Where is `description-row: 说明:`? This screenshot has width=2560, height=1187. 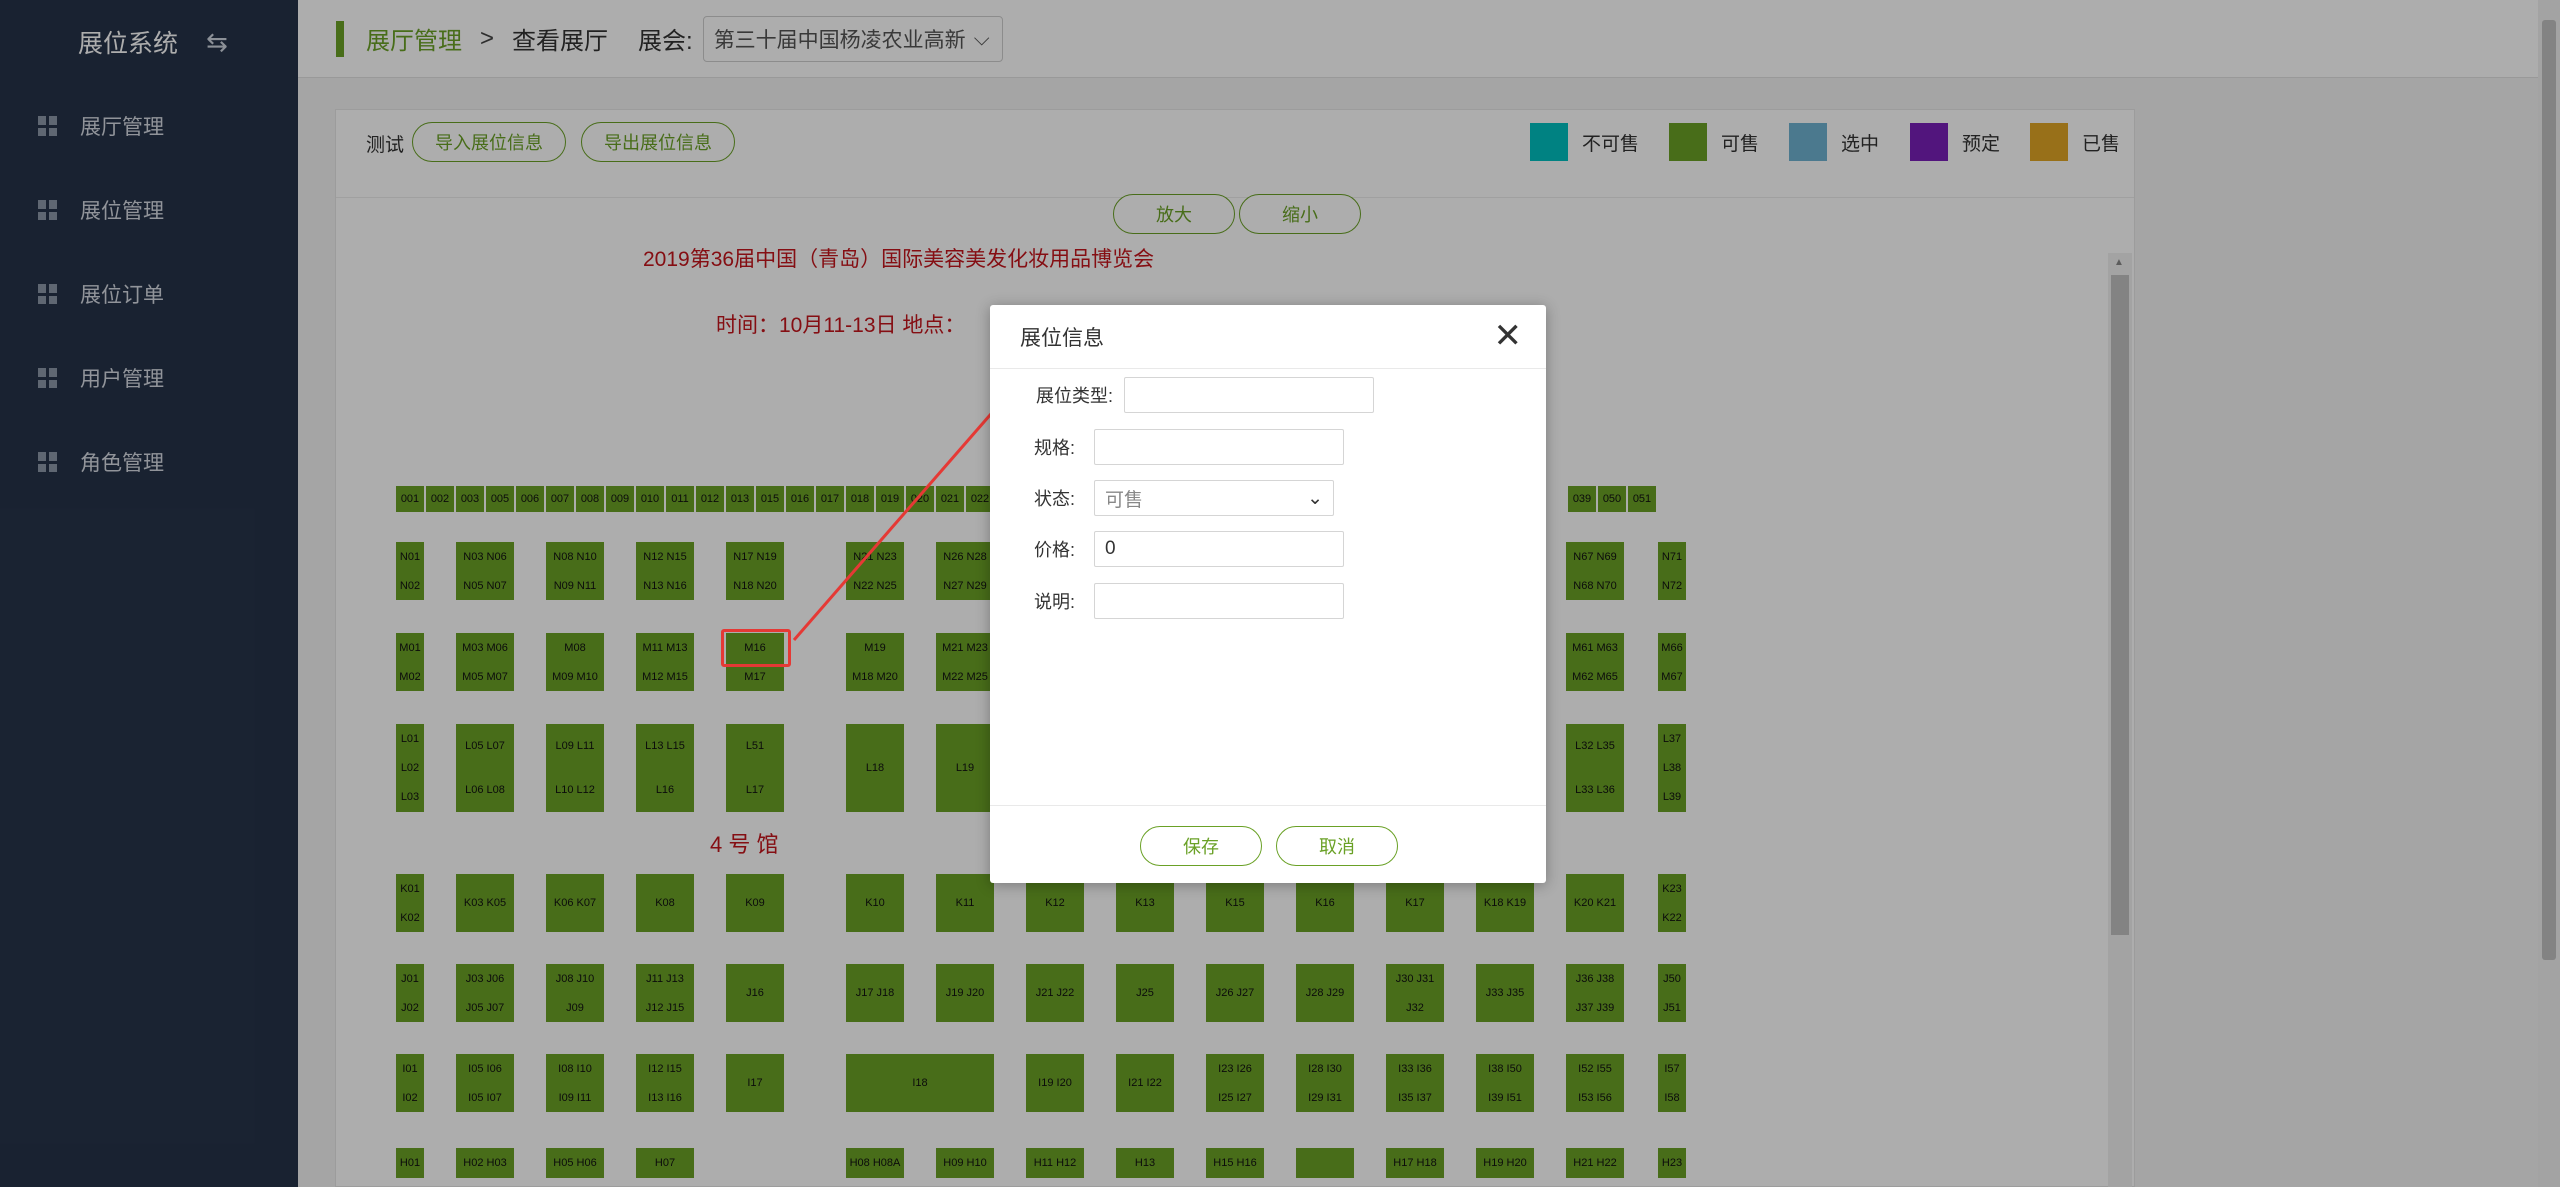 description-row: 说明: is located at coordinates (1189, 601).